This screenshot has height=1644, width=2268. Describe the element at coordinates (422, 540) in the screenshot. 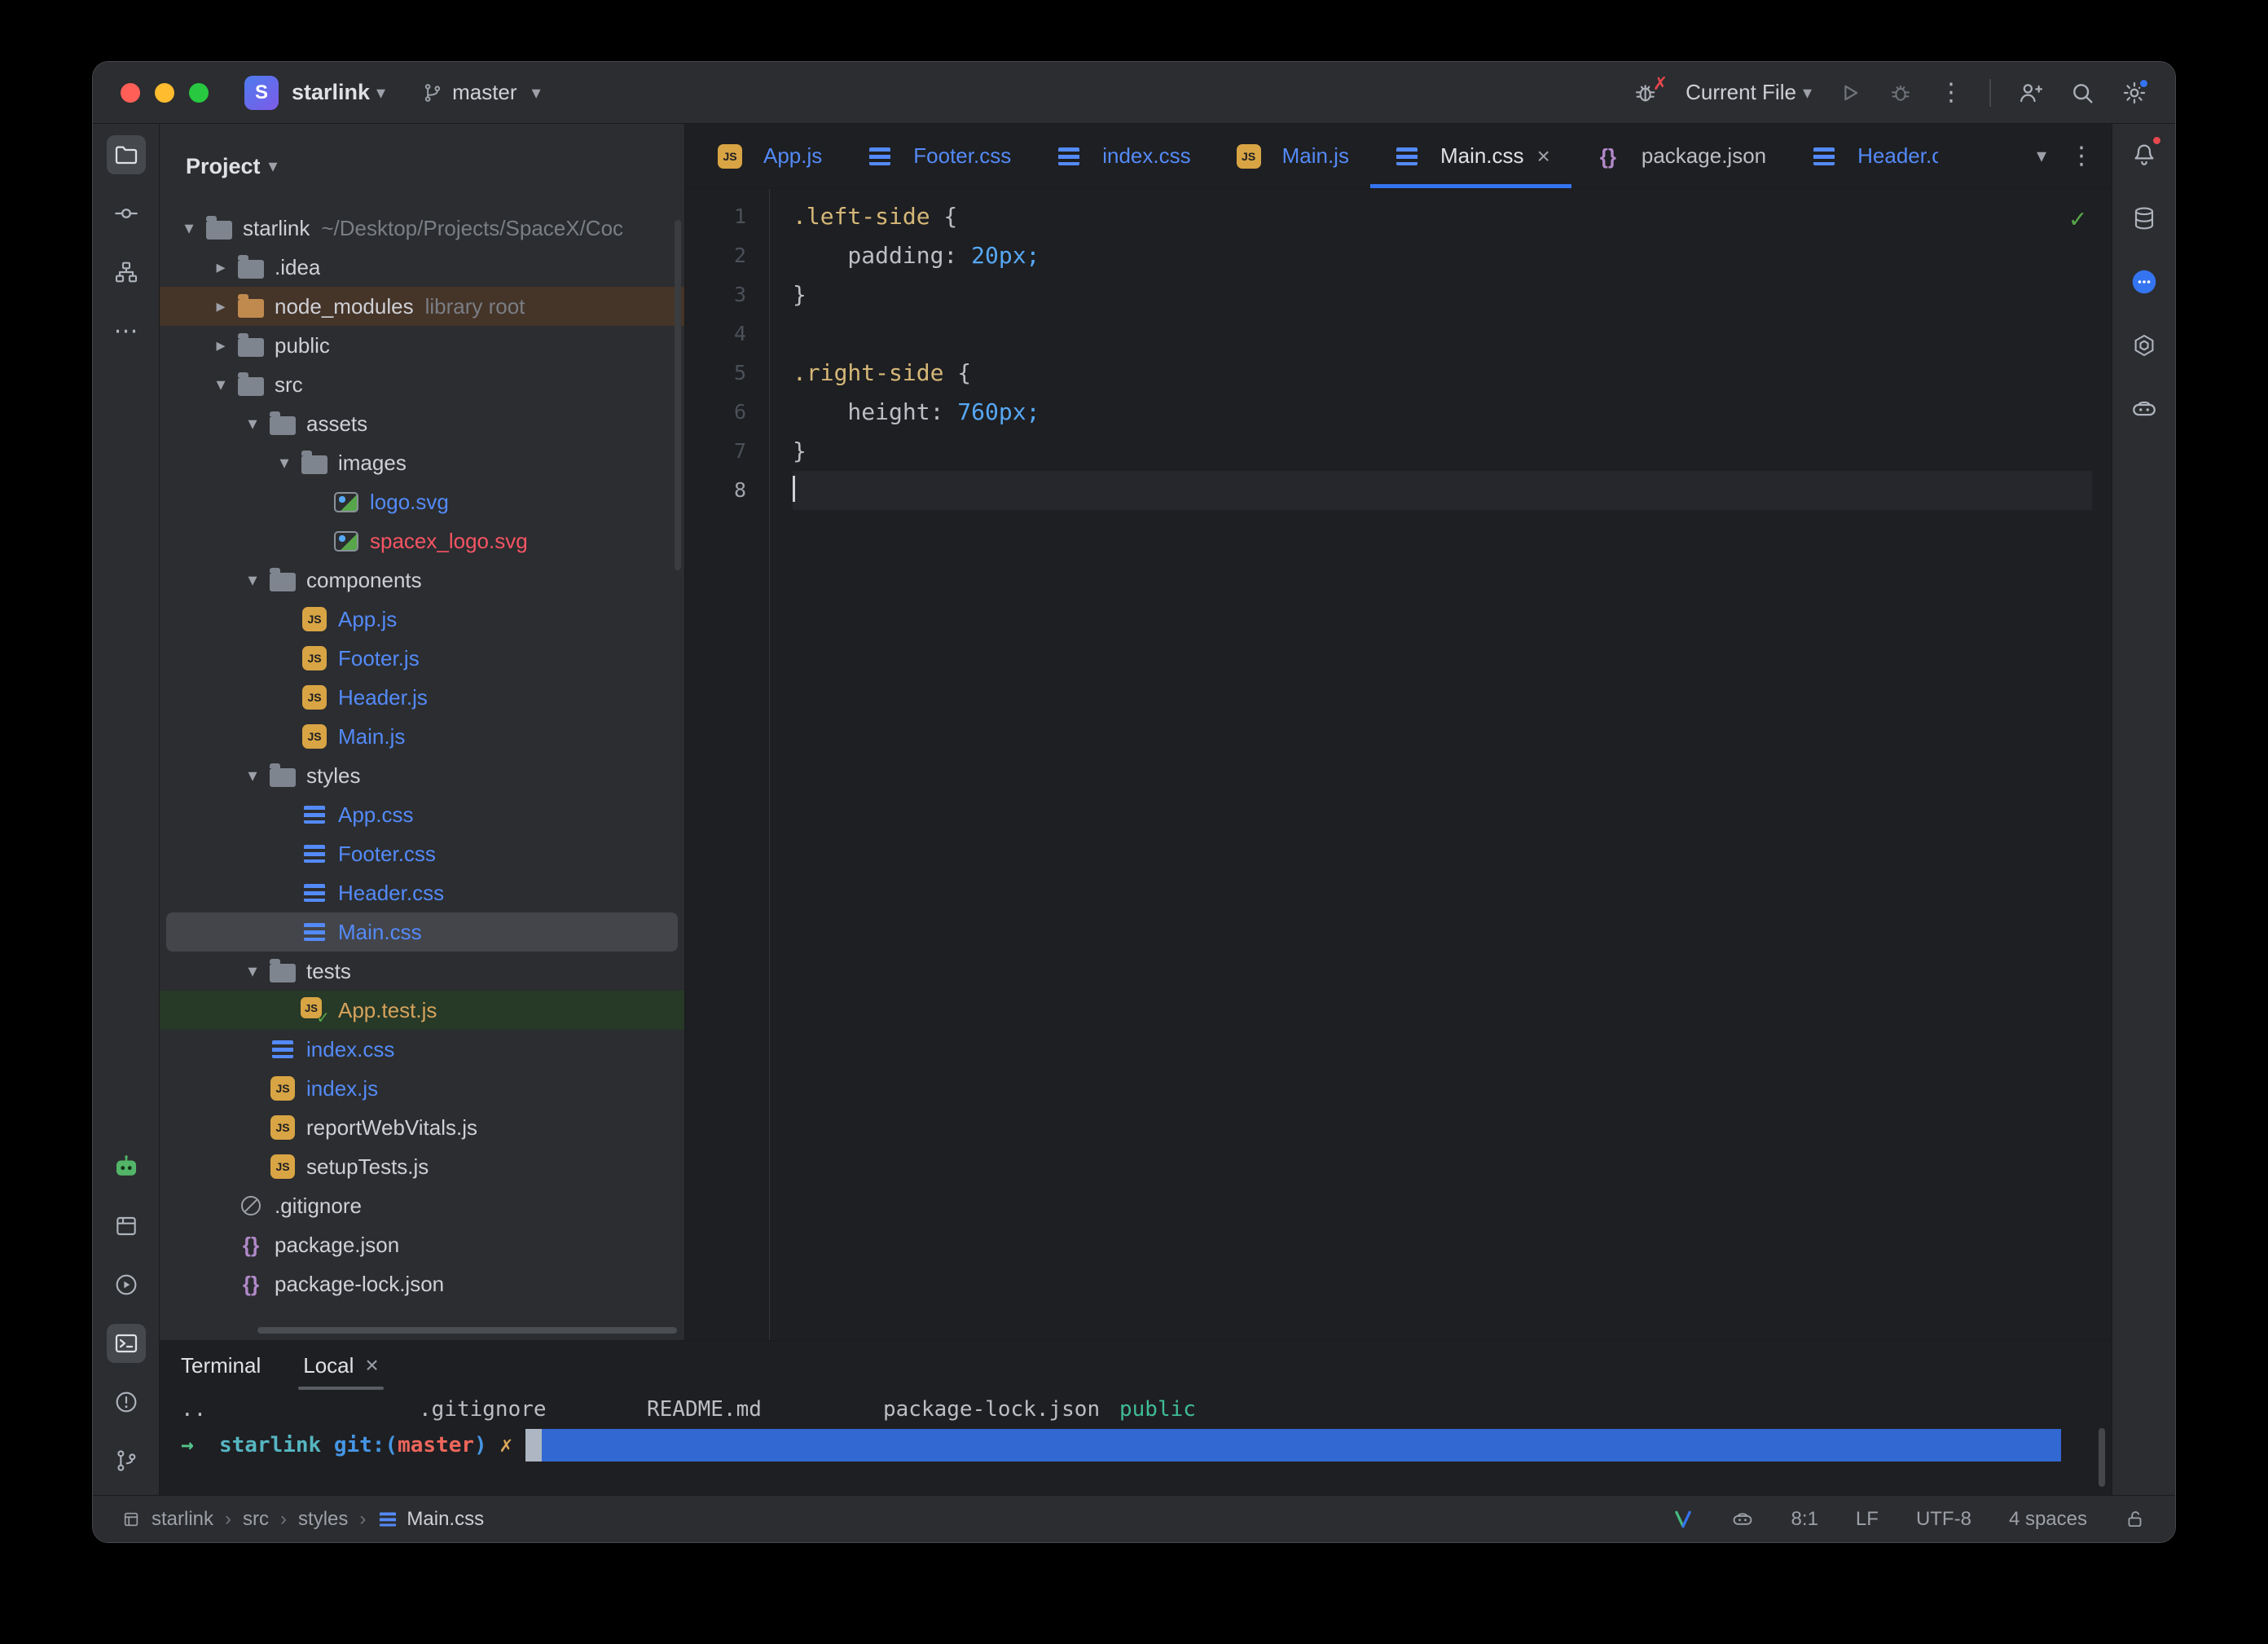

I see `tree-item-spacex-logo-svg: spacex_logo.svg` at that location.